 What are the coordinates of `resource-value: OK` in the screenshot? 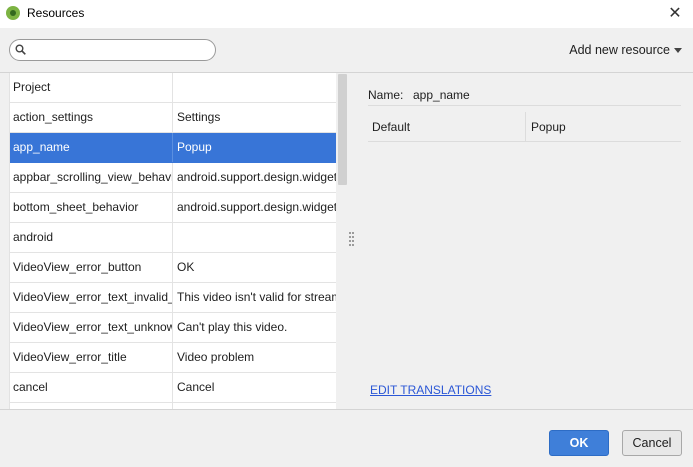 It's located at (186, 267).